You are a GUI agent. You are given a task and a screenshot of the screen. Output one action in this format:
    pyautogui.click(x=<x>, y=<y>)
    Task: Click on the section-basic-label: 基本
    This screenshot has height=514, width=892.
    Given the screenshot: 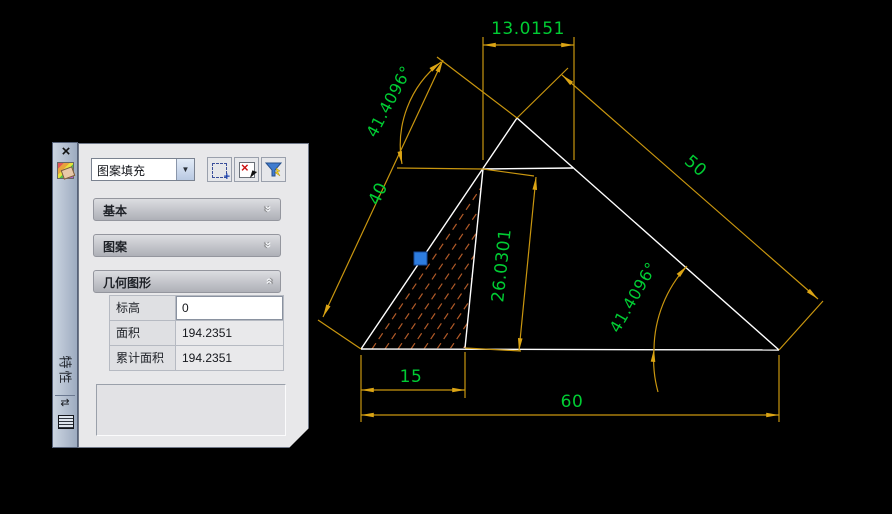 What is the action you would take?
    pyautogui.click(x=115, y=211)
    